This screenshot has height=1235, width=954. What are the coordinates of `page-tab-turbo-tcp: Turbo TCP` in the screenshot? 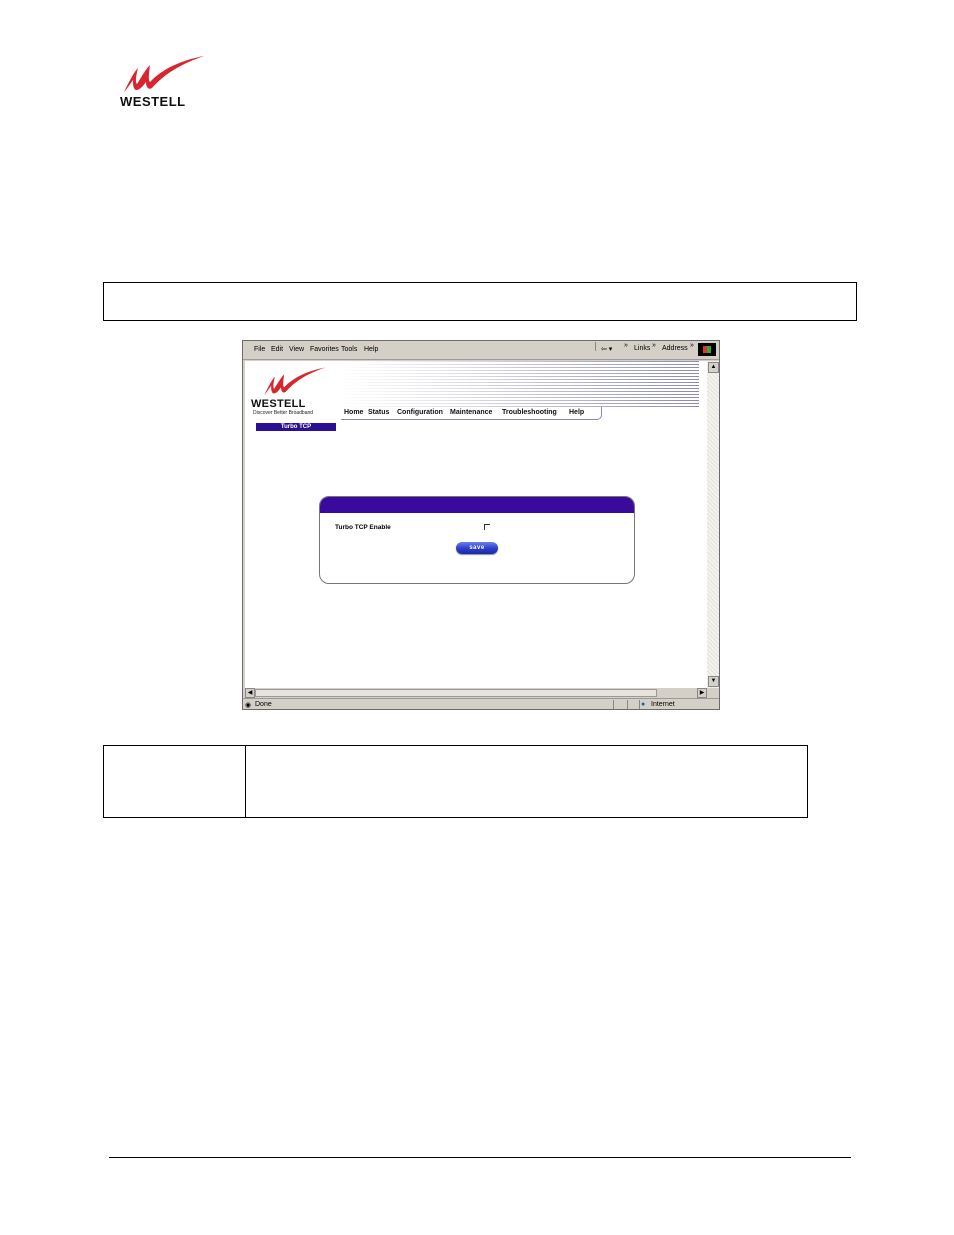 It's located at (296, 427).